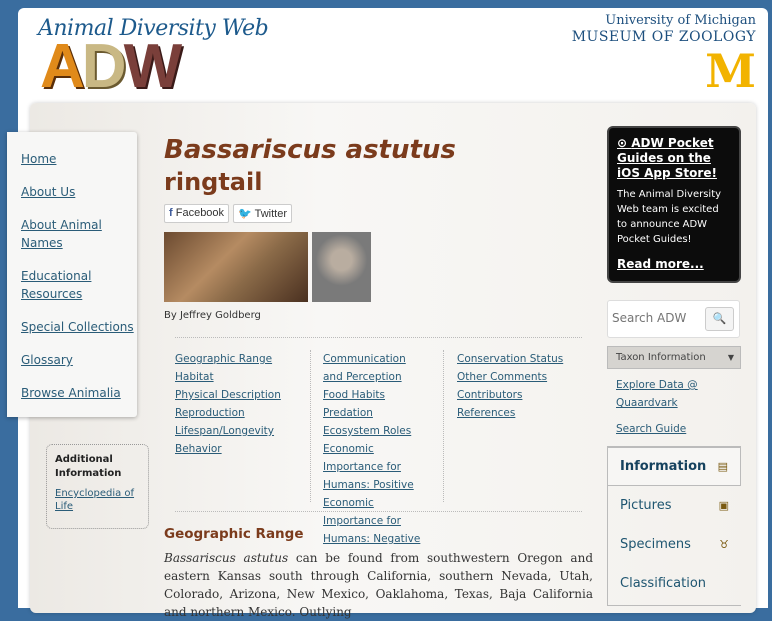 Image resolution: width=772 pixels, height=621 pixels. Describe the element at coordinates (79, 327) in the screenshot. I see `nav-special-collections: Special Collections` at that location.